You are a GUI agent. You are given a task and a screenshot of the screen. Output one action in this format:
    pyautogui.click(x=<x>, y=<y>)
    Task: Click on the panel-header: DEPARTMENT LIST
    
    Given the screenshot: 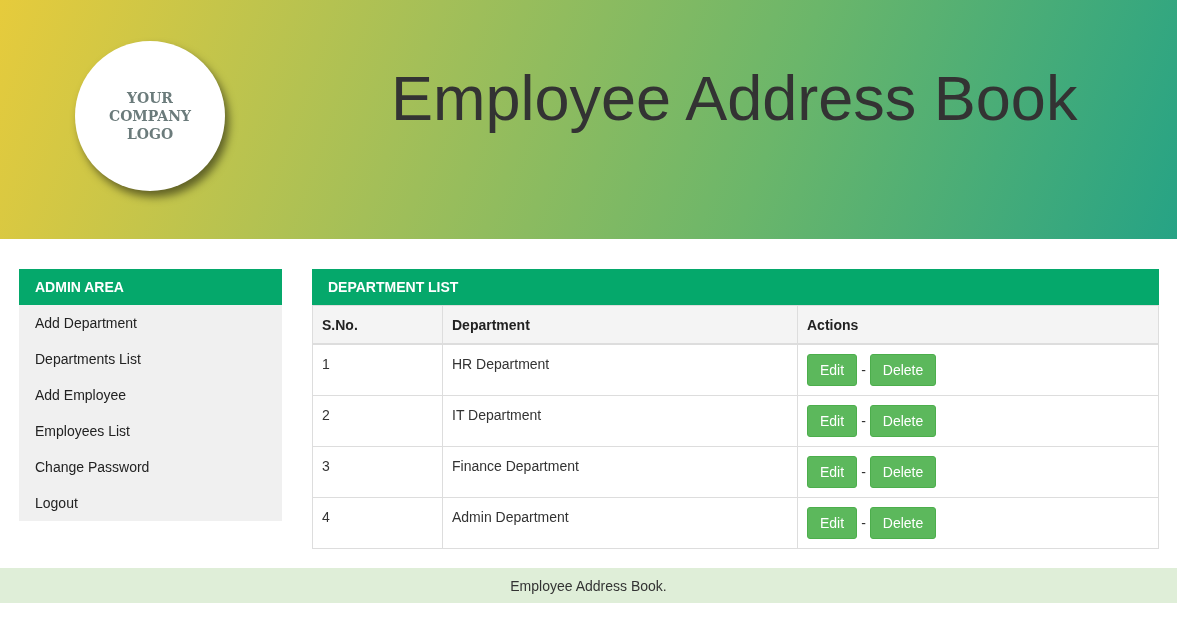 What is the action you would take?
    pyautogui.click(x=735, y=287)
    